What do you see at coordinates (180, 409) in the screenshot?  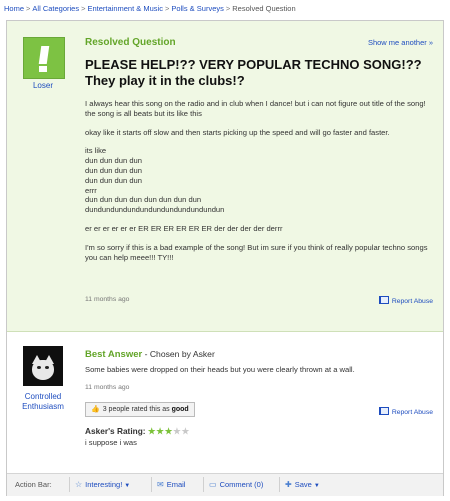 I see `rated-value: good` at bounding box center [180, 409].